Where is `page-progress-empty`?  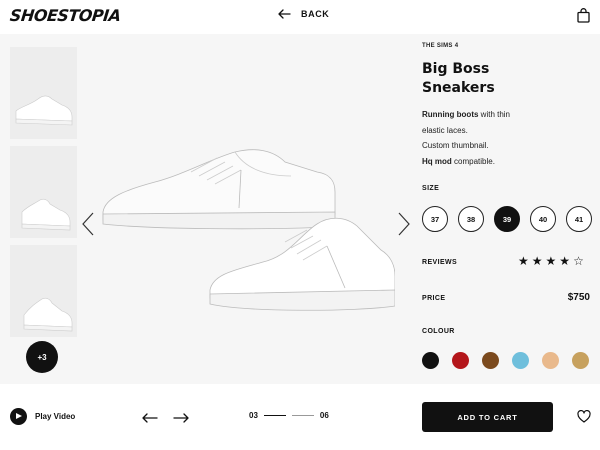 page-progress-empty is located at coordinates (302, 415).